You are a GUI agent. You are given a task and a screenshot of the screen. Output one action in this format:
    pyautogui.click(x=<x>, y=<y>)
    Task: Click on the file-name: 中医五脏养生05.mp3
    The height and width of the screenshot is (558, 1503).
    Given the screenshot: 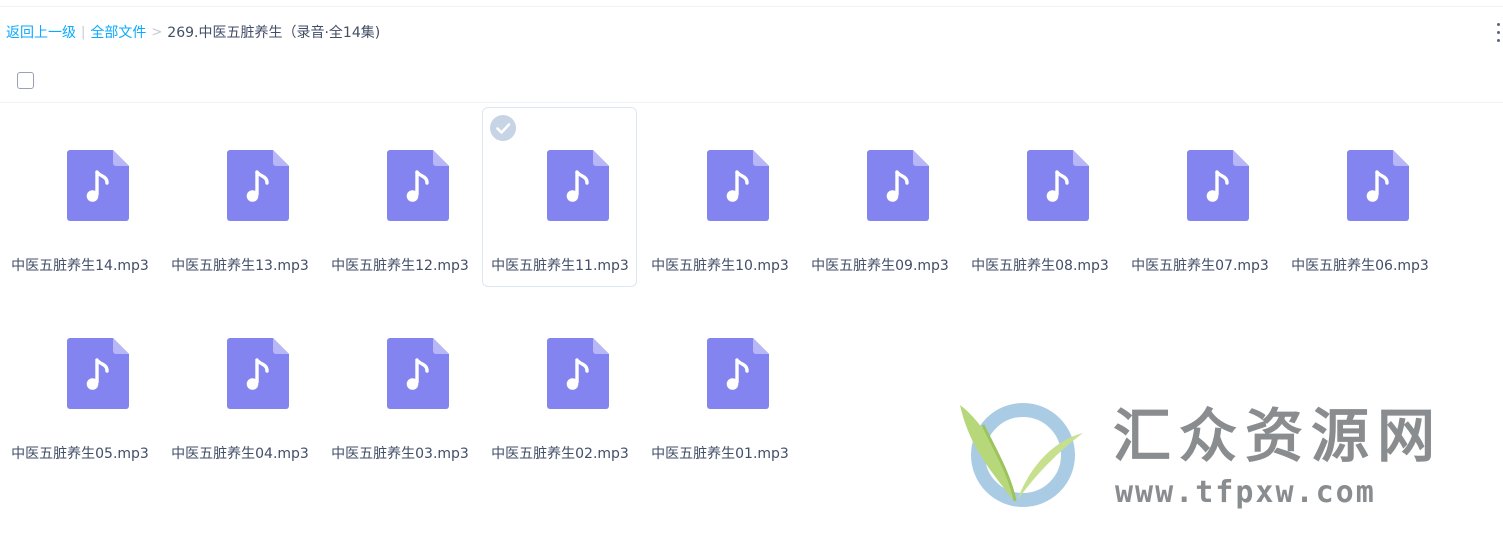 What is the action you would take?
    pyautogui.click(x=80, y=454)
    